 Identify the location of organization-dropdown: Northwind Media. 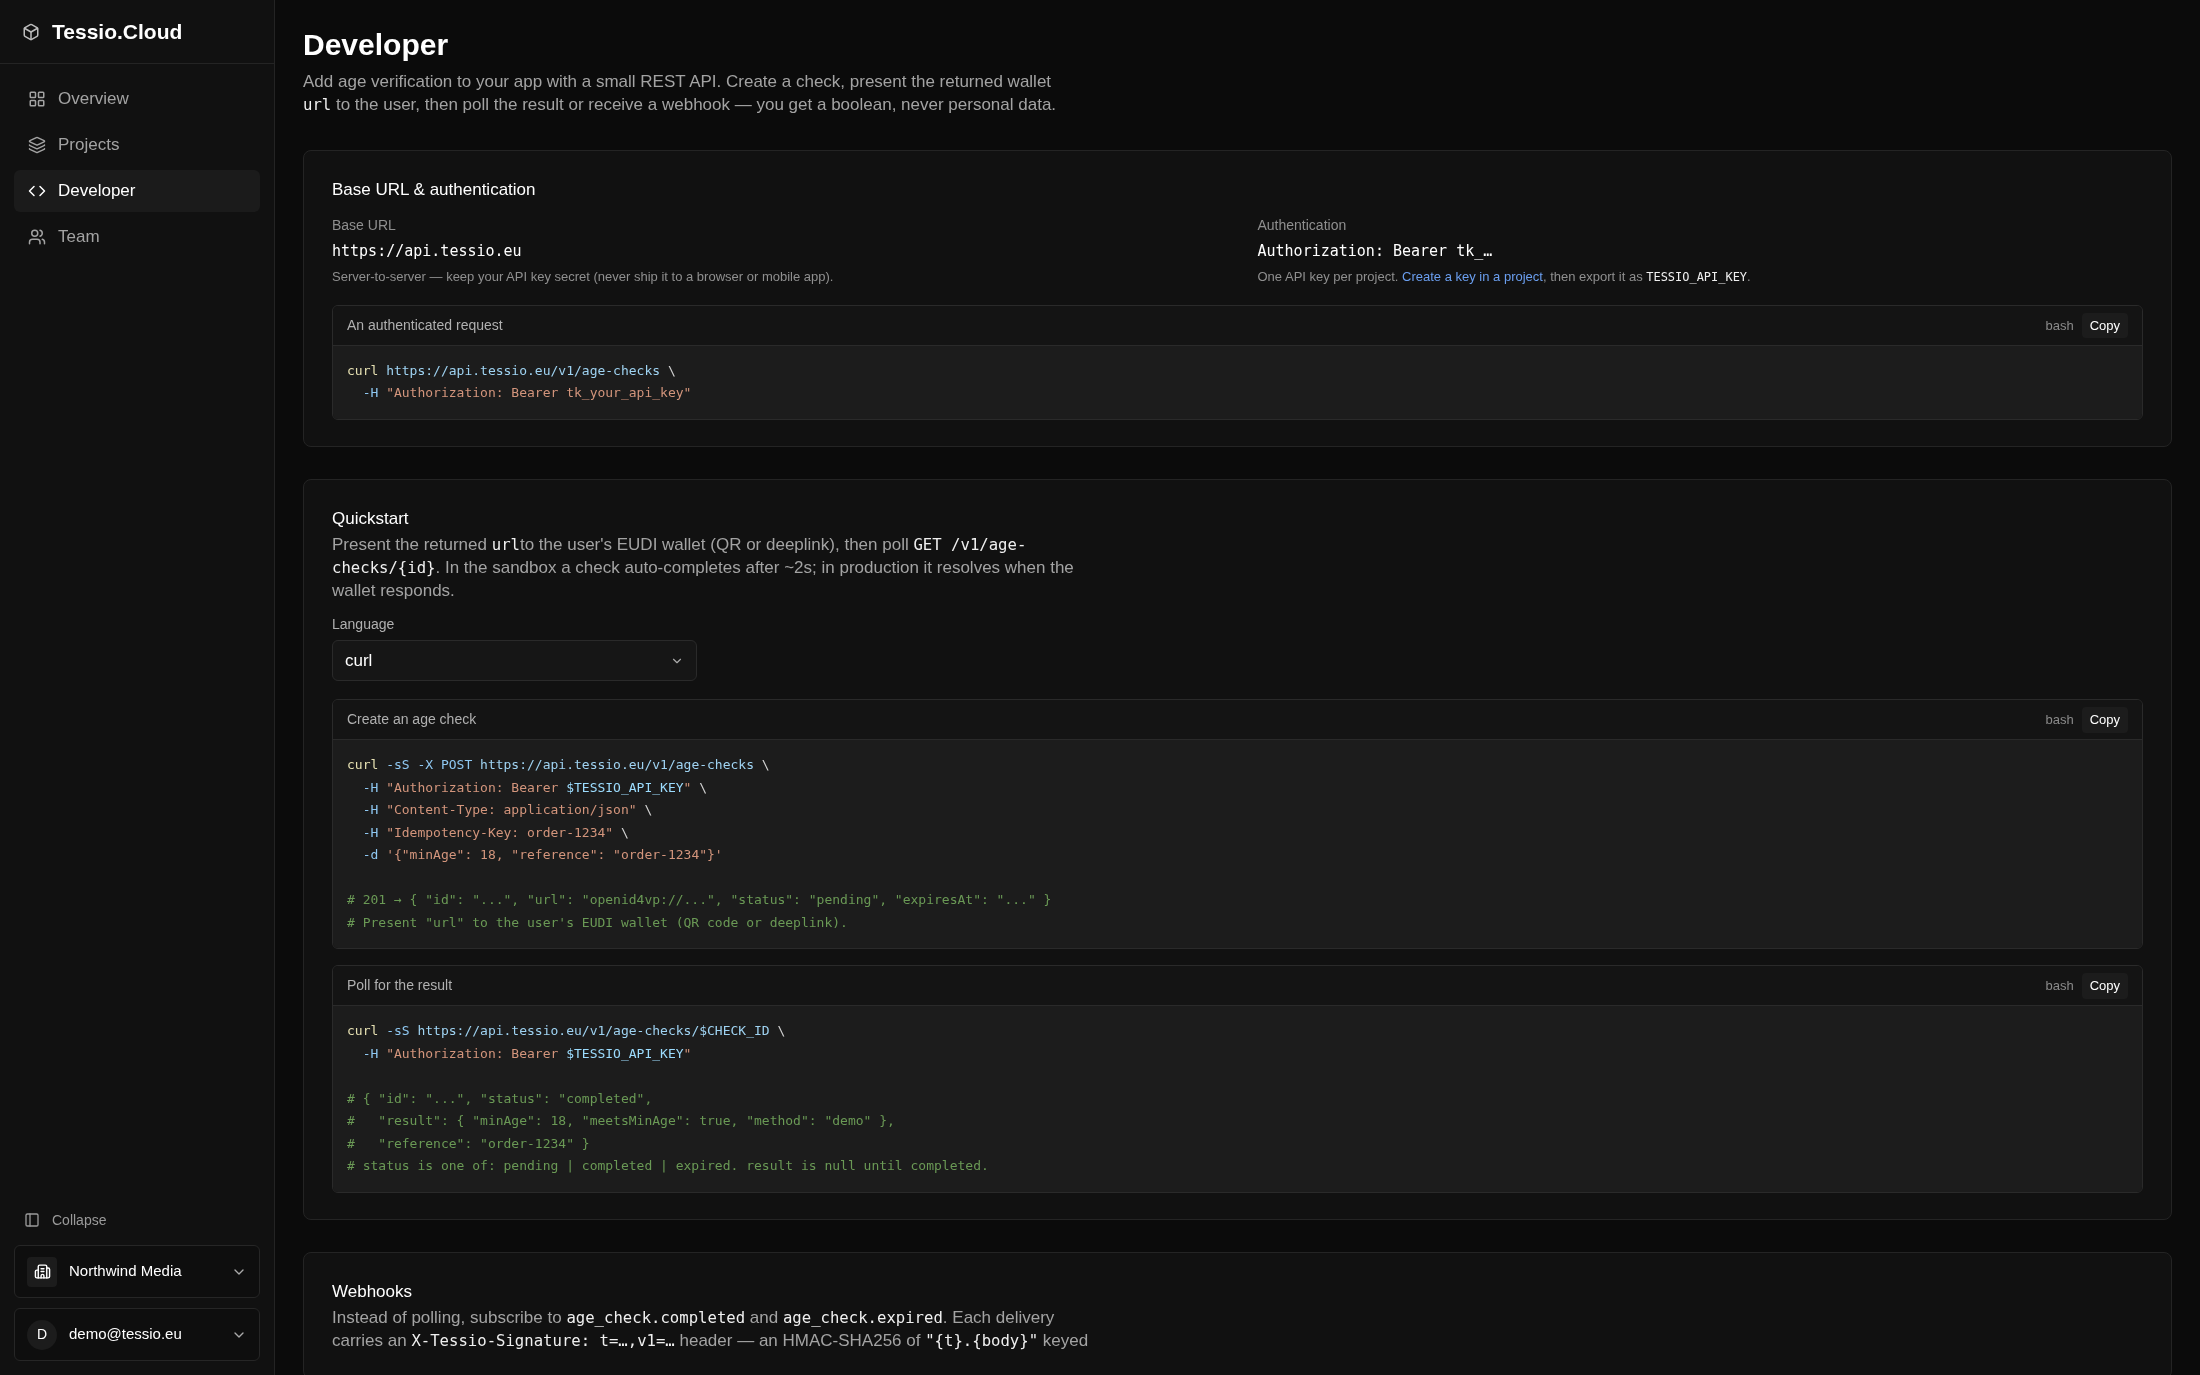
(137, 1271).